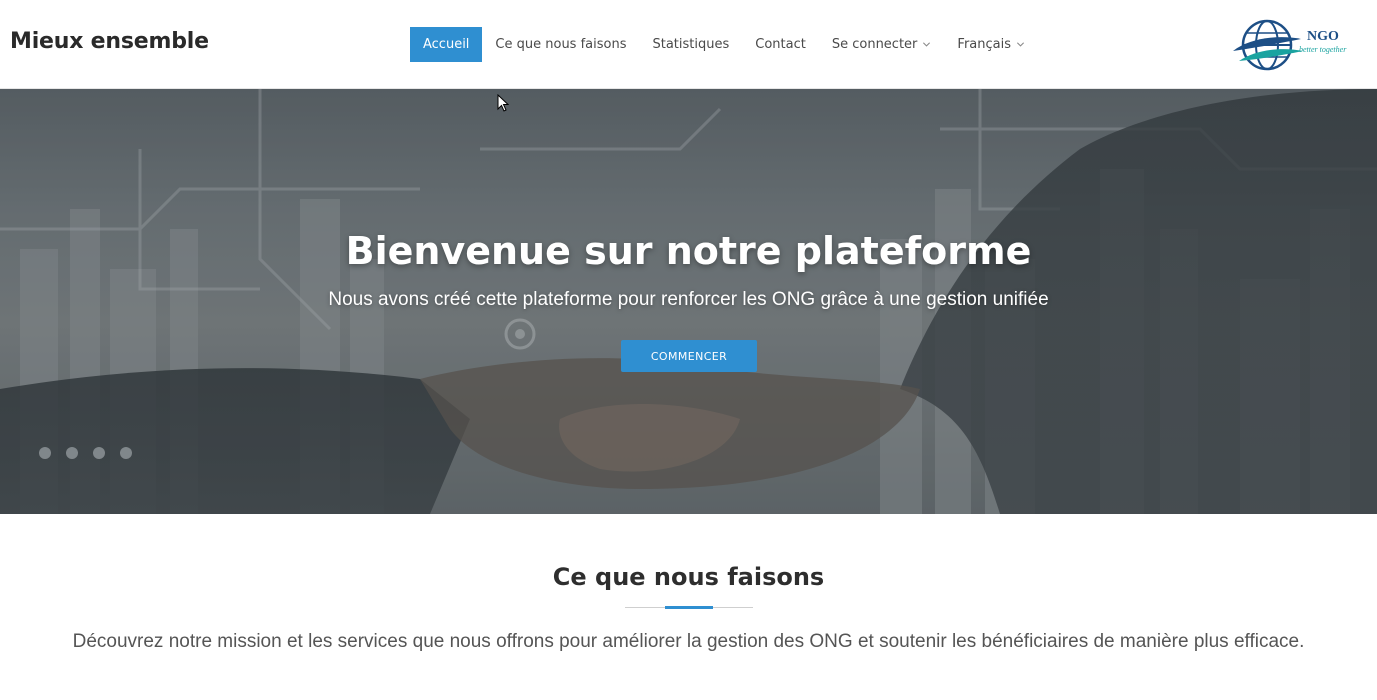 Image resolution: width=1377 pixels, height=700 pixels. I want to click on logo-text: NGO, so click(1323, 36).